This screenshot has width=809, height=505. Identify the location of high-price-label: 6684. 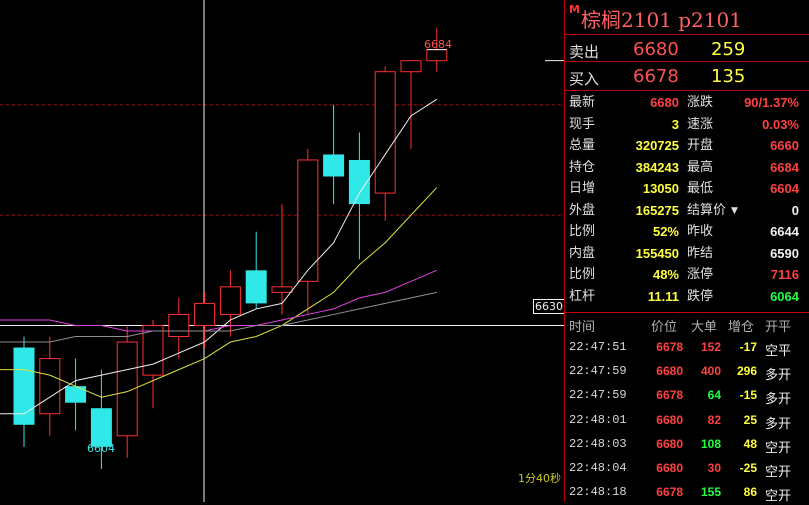
(438, 44).